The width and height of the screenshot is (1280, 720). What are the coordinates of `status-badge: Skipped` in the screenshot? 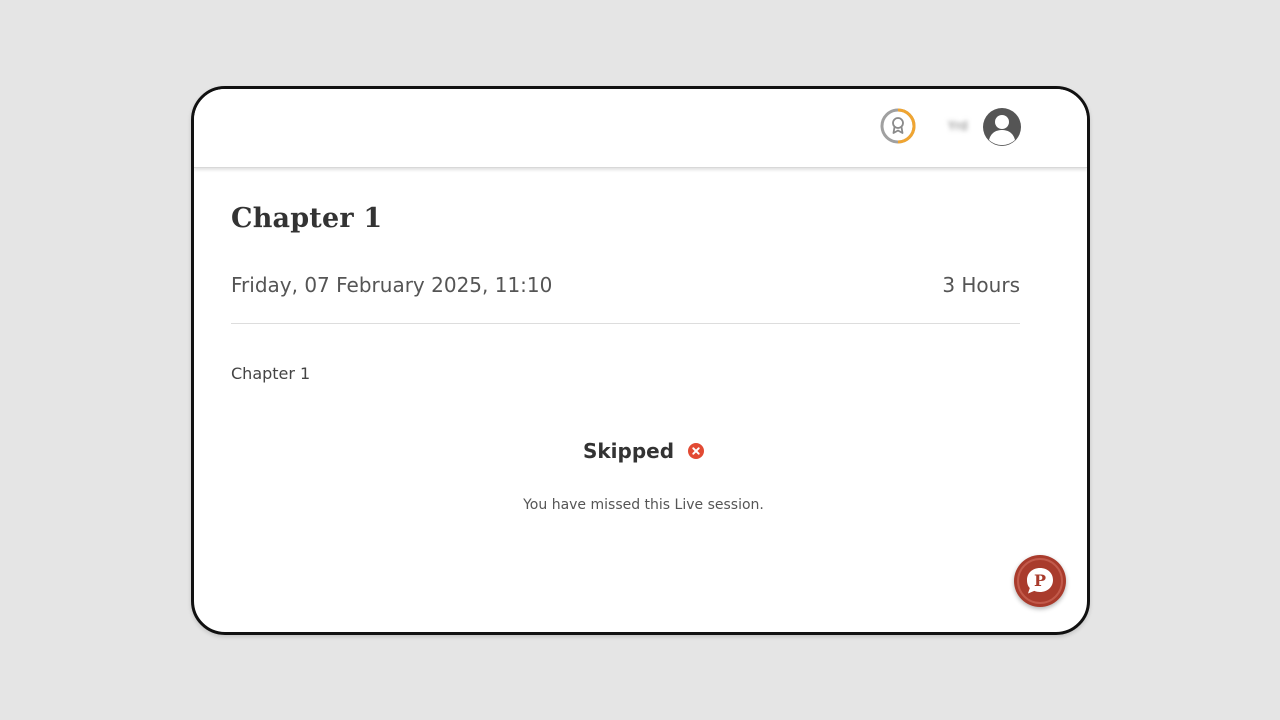 It's located at (643, 451).